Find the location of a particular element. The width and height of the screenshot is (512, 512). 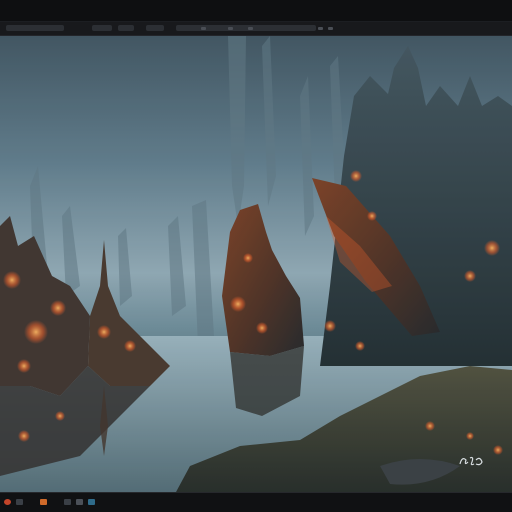

artist-signature is located at coordinates (471, 461).